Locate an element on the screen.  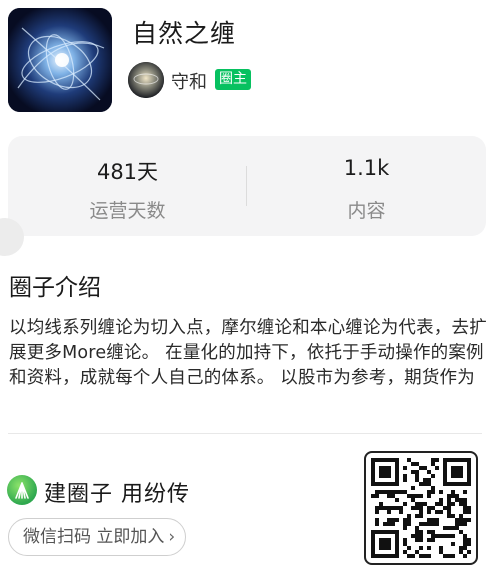
stat-value: 1.1k is located at coordinates (366, 168).